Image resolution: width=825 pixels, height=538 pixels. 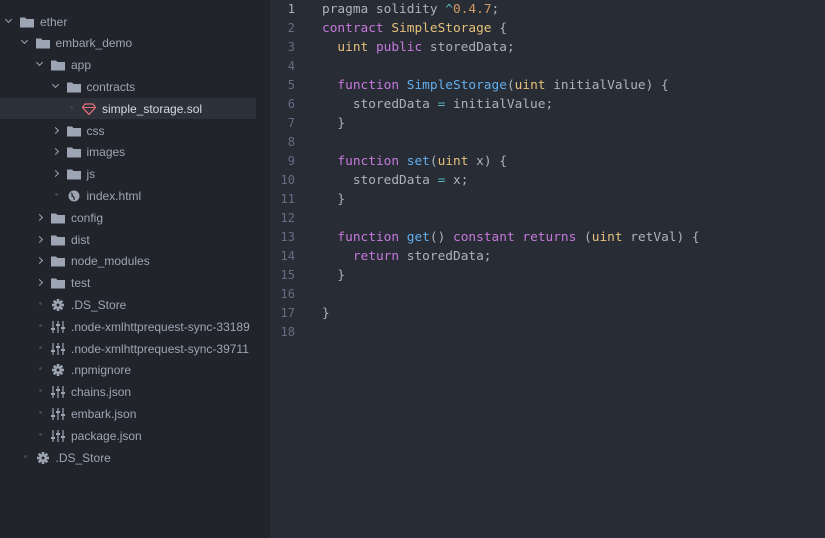 What do you see at coordinates (472, 9) in the screenshot?
I see `code-token: 0.4.7` at bounding box center [472, 9].